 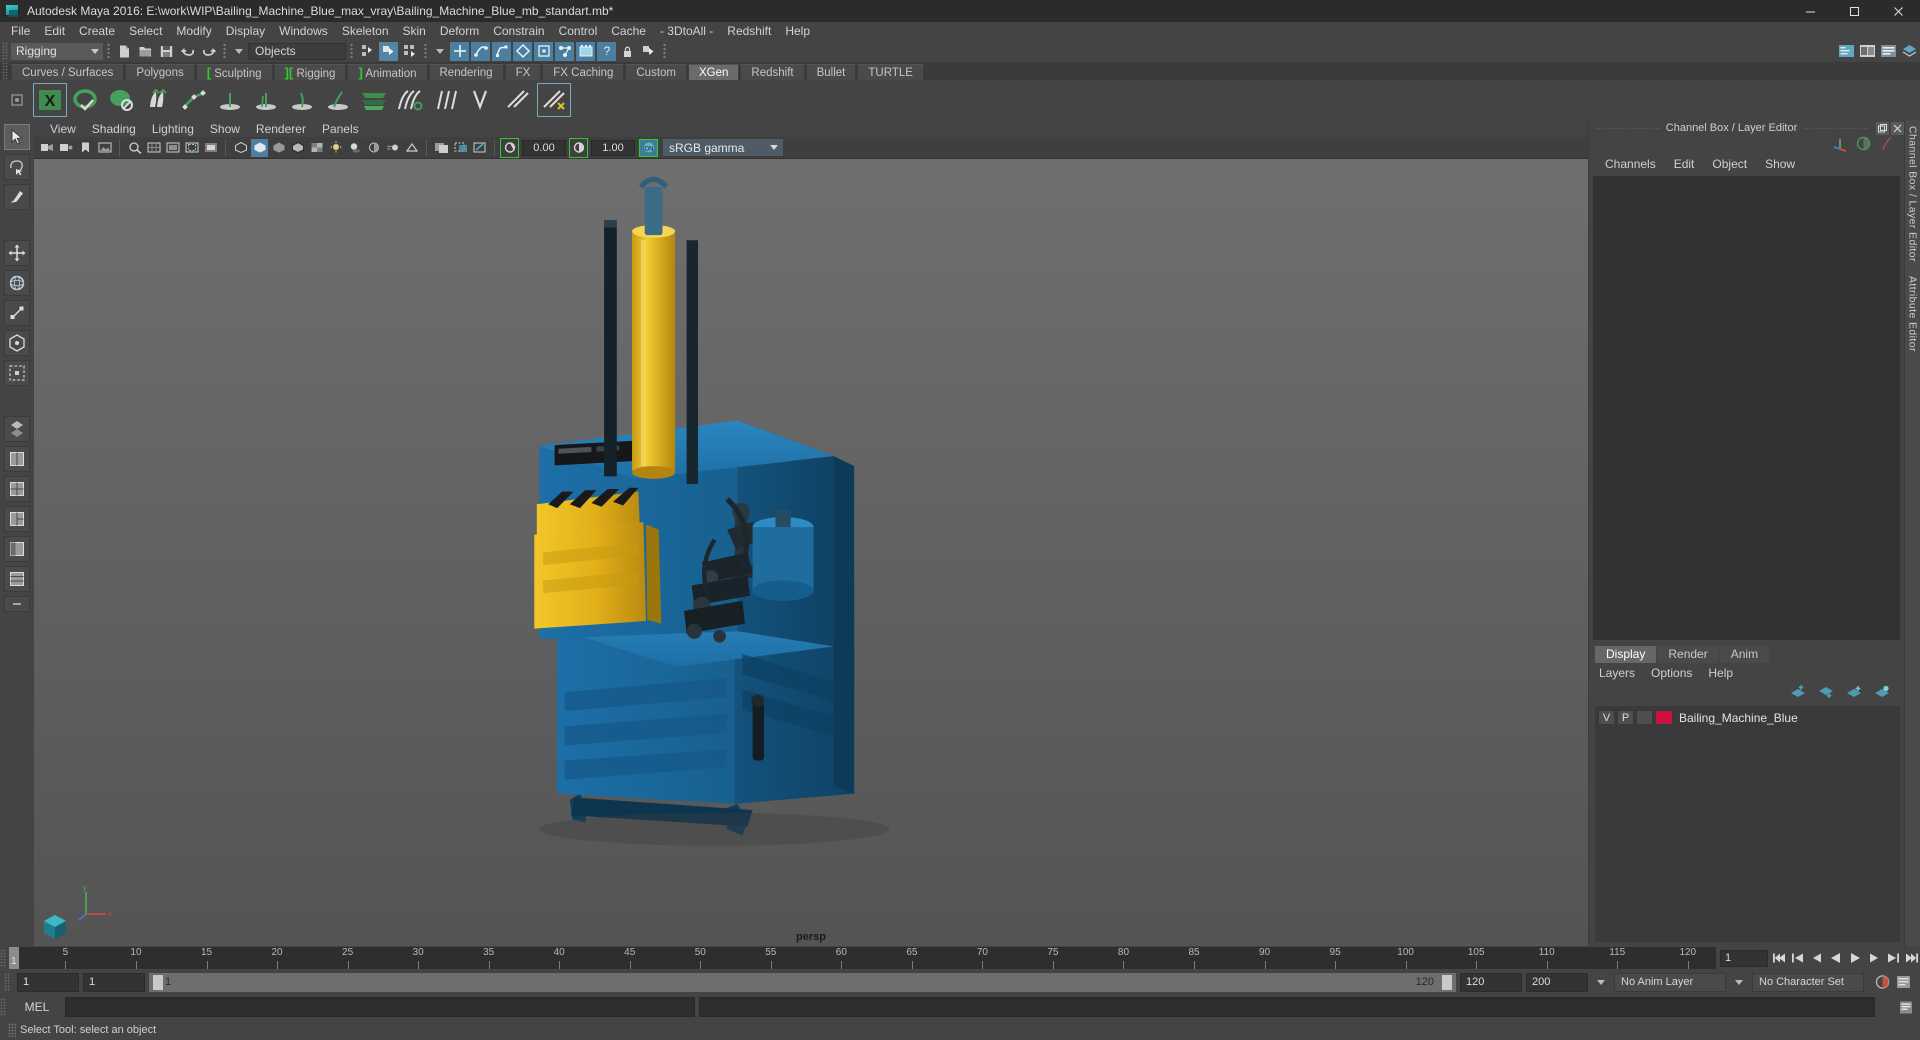 I want to click on film-gate-icon, so click(x=172, y=148).